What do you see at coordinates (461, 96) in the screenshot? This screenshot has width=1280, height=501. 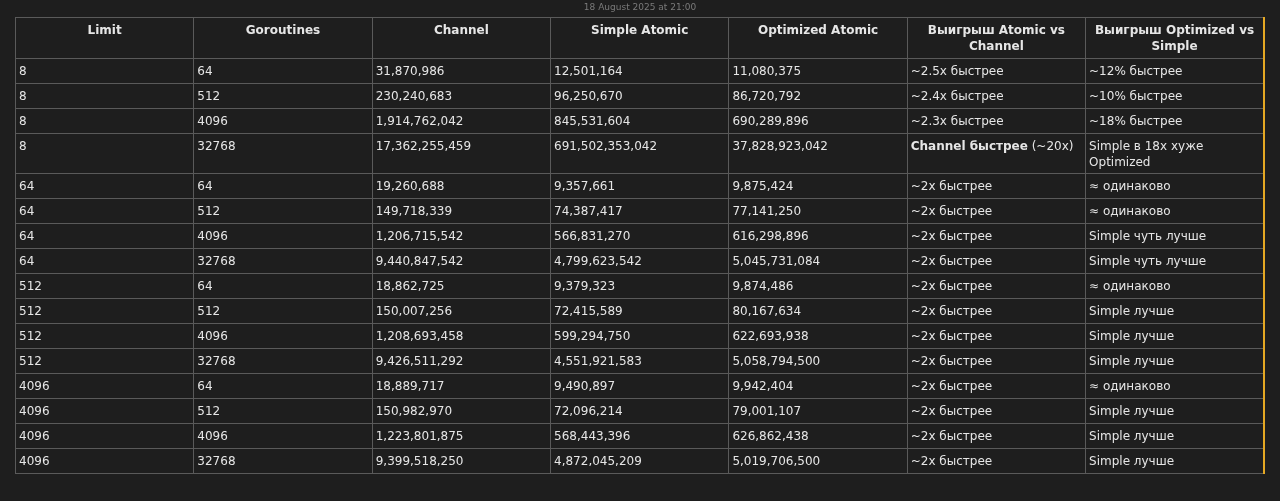 I see `table-cell: 230,240,683` at bounding box center [461, 96].